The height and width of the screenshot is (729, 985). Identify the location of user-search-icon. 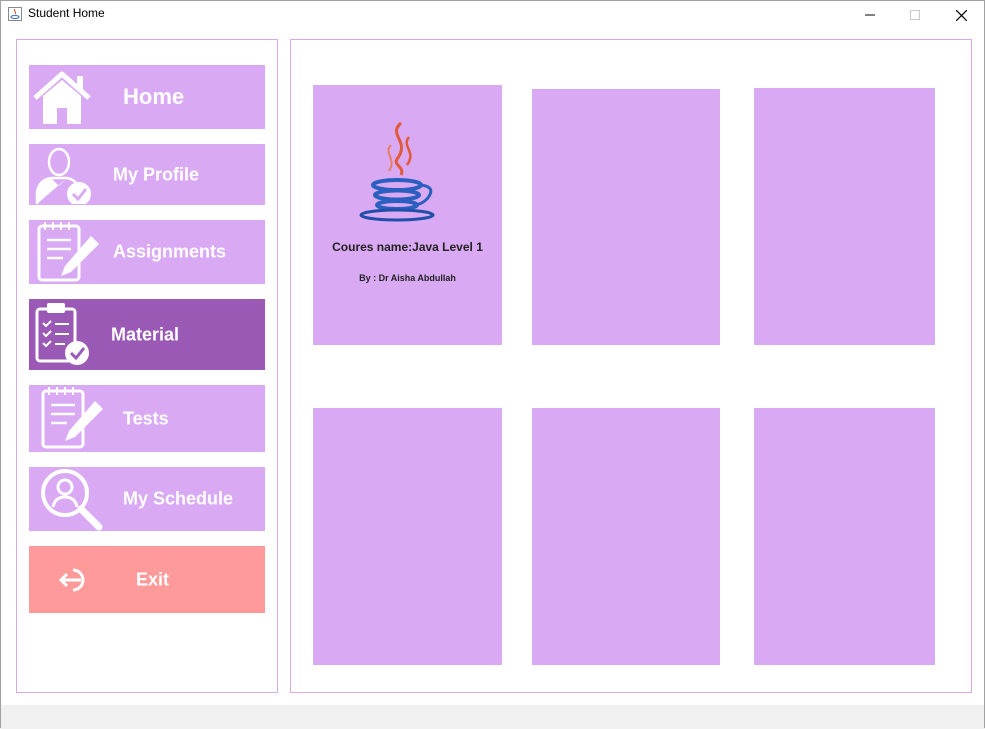
(72, 500).